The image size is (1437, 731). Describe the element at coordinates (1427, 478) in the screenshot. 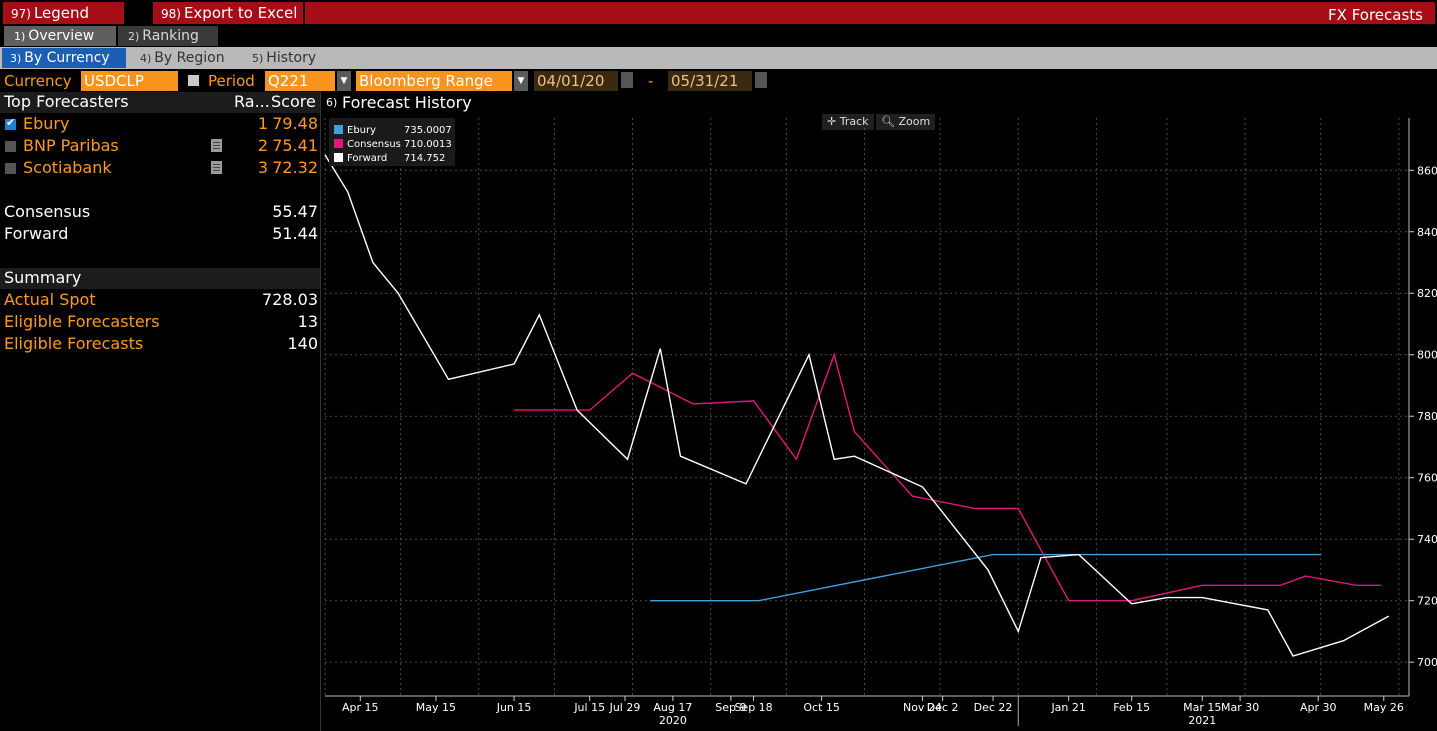

I see `y-tick-label: 760` at that location.